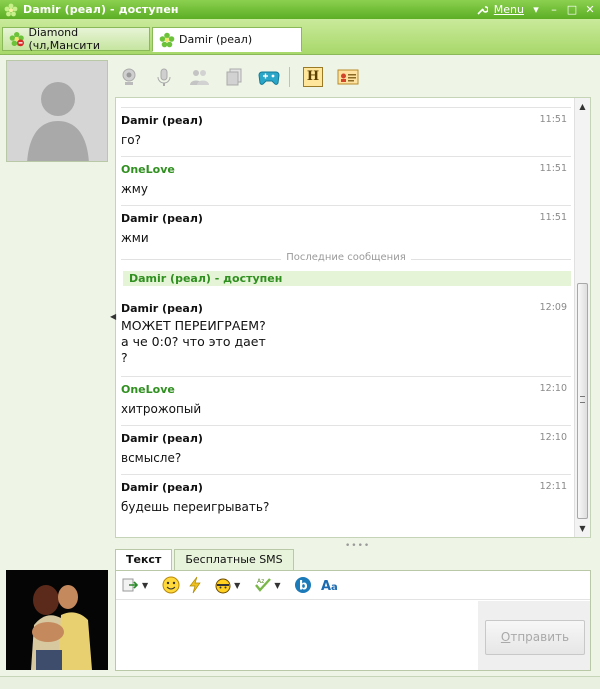 The width and height of the screenshot is (600, 689). I want to click on tab-diamond: Diamond (чл,Мансити, so click(76, 39).